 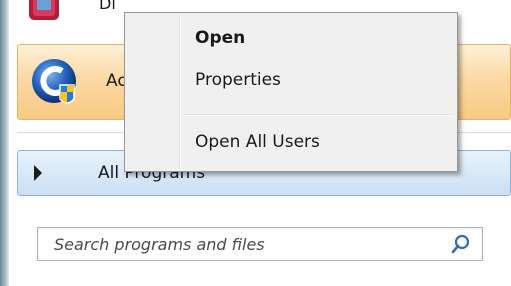 I want to click on menu-item-label: Open, so click(x=220, y=38).